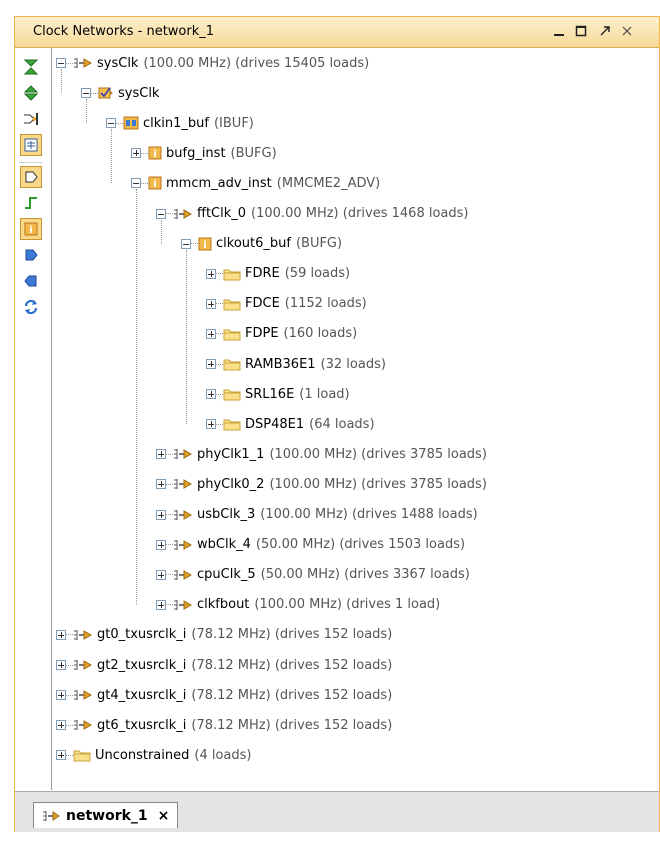  What do you see at coordinates (310, 545) in the screenshot?
I see `tree-row: wbClk_4 (50.00 MHz) (drives 1503 loads)` at bounding box center [310, 545].